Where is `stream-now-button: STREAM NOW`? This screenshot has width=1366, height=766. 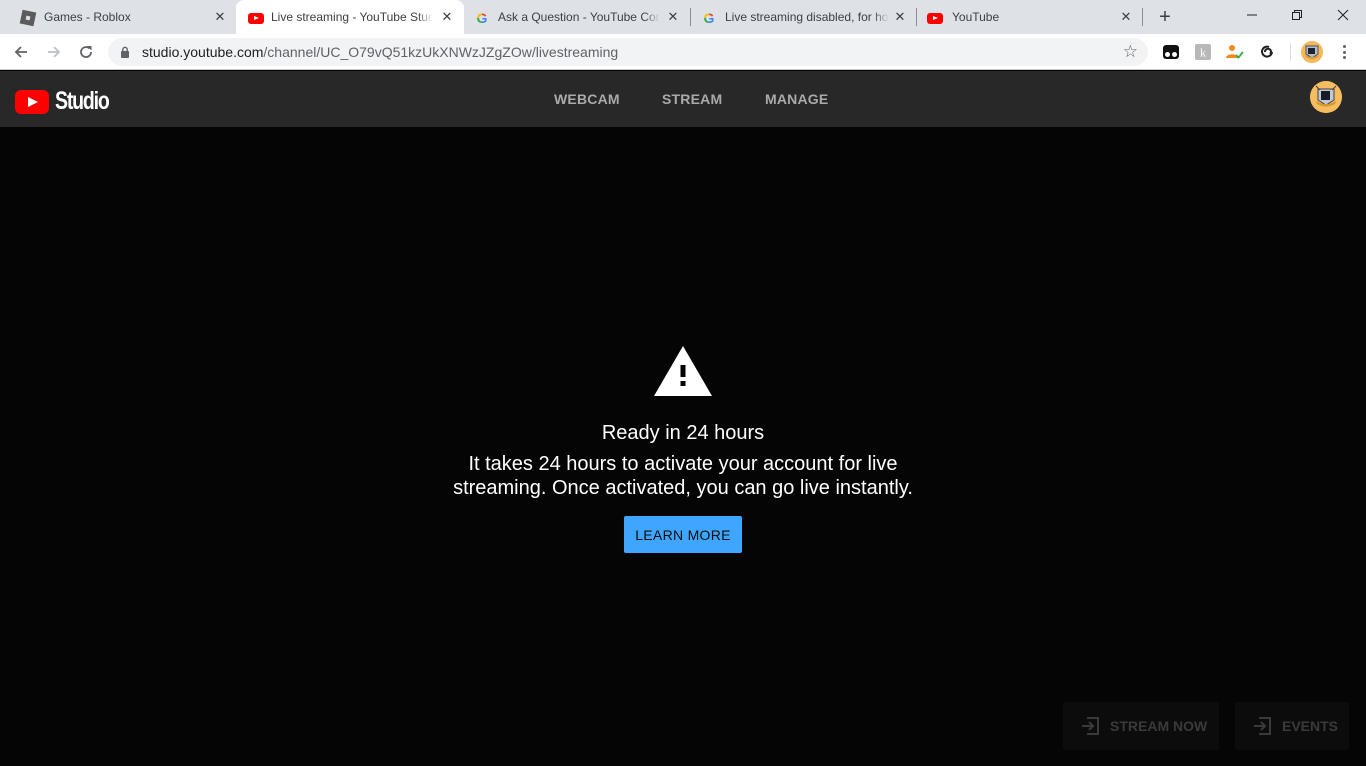 stream-now-button: STREAM NOW is located at coordinates (1141, 726).